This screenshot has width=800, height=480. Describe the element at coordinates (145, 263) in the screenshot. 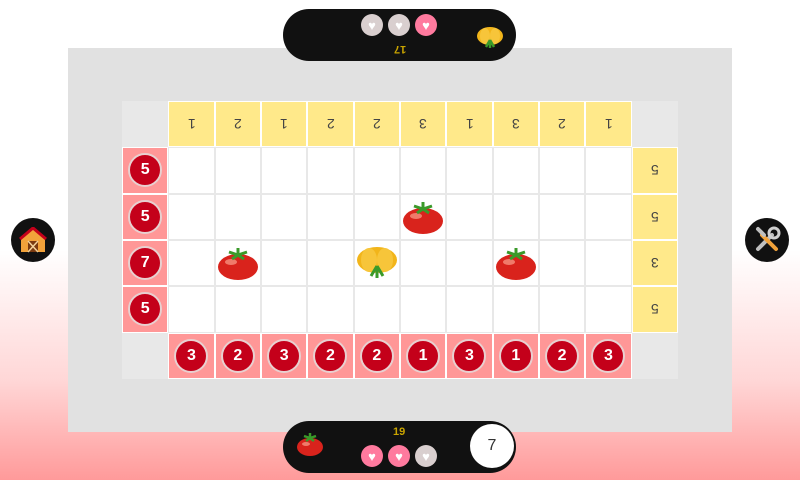

I see `clue-badge: 7` at that location.